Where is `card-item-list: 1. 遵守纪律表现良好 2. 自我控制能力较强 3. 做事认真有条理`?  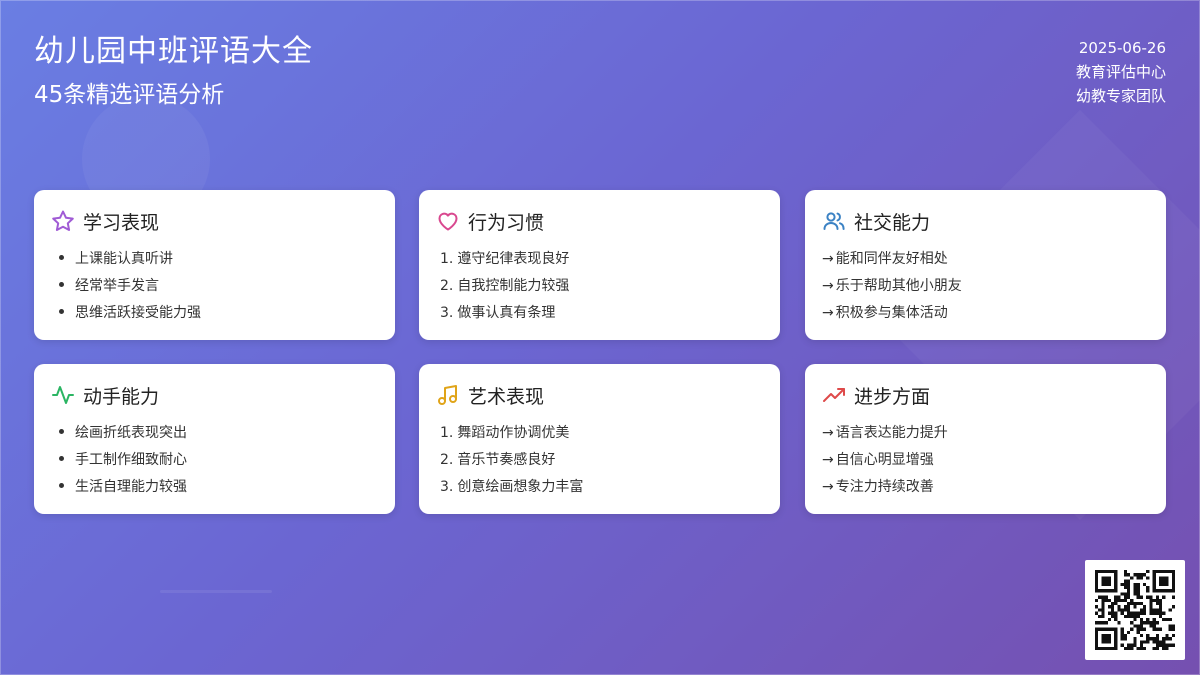 card-item-list: 1. 遵守纪律表现良好 2. 自我控制能力较强 3. 做事认真有条理 is located at coordinates (600, 286).